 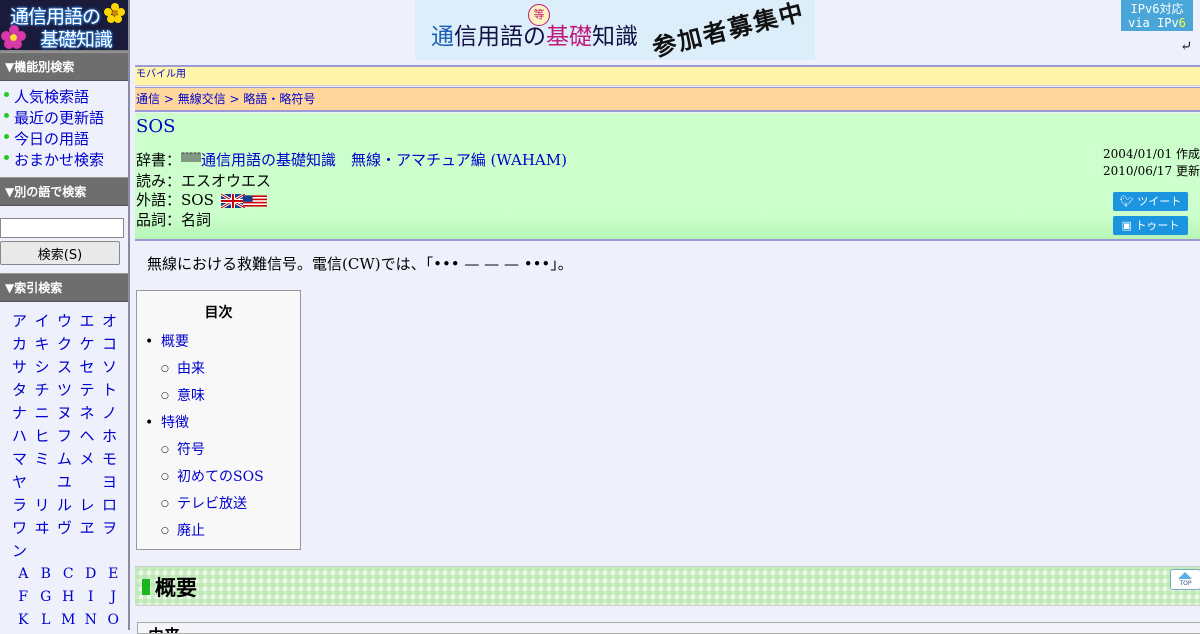 What do you see at coordinates (23, 597) in the screenshot?
I see `alphabet-index-link: F` at bounding box center [23, 597].